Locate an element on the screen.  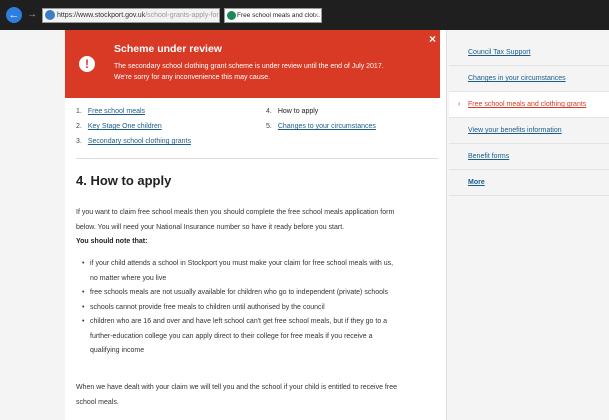
alert-title: Scheme under review is located at coordinates (168, 49).